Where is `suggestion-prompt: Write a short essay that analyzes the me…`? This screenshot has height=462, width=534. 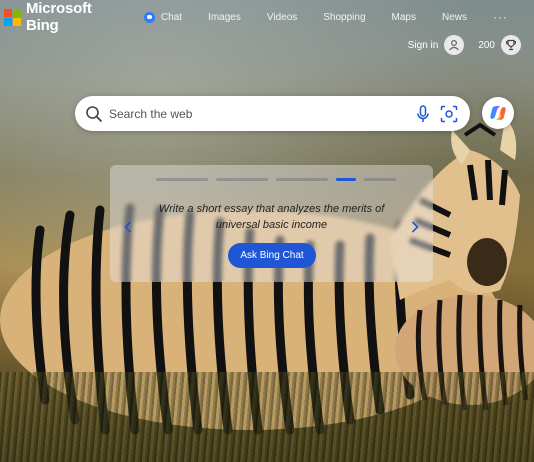
suggestion-prompt: Write a short essay that analyzes the me… is located at coordinates (271, 217).